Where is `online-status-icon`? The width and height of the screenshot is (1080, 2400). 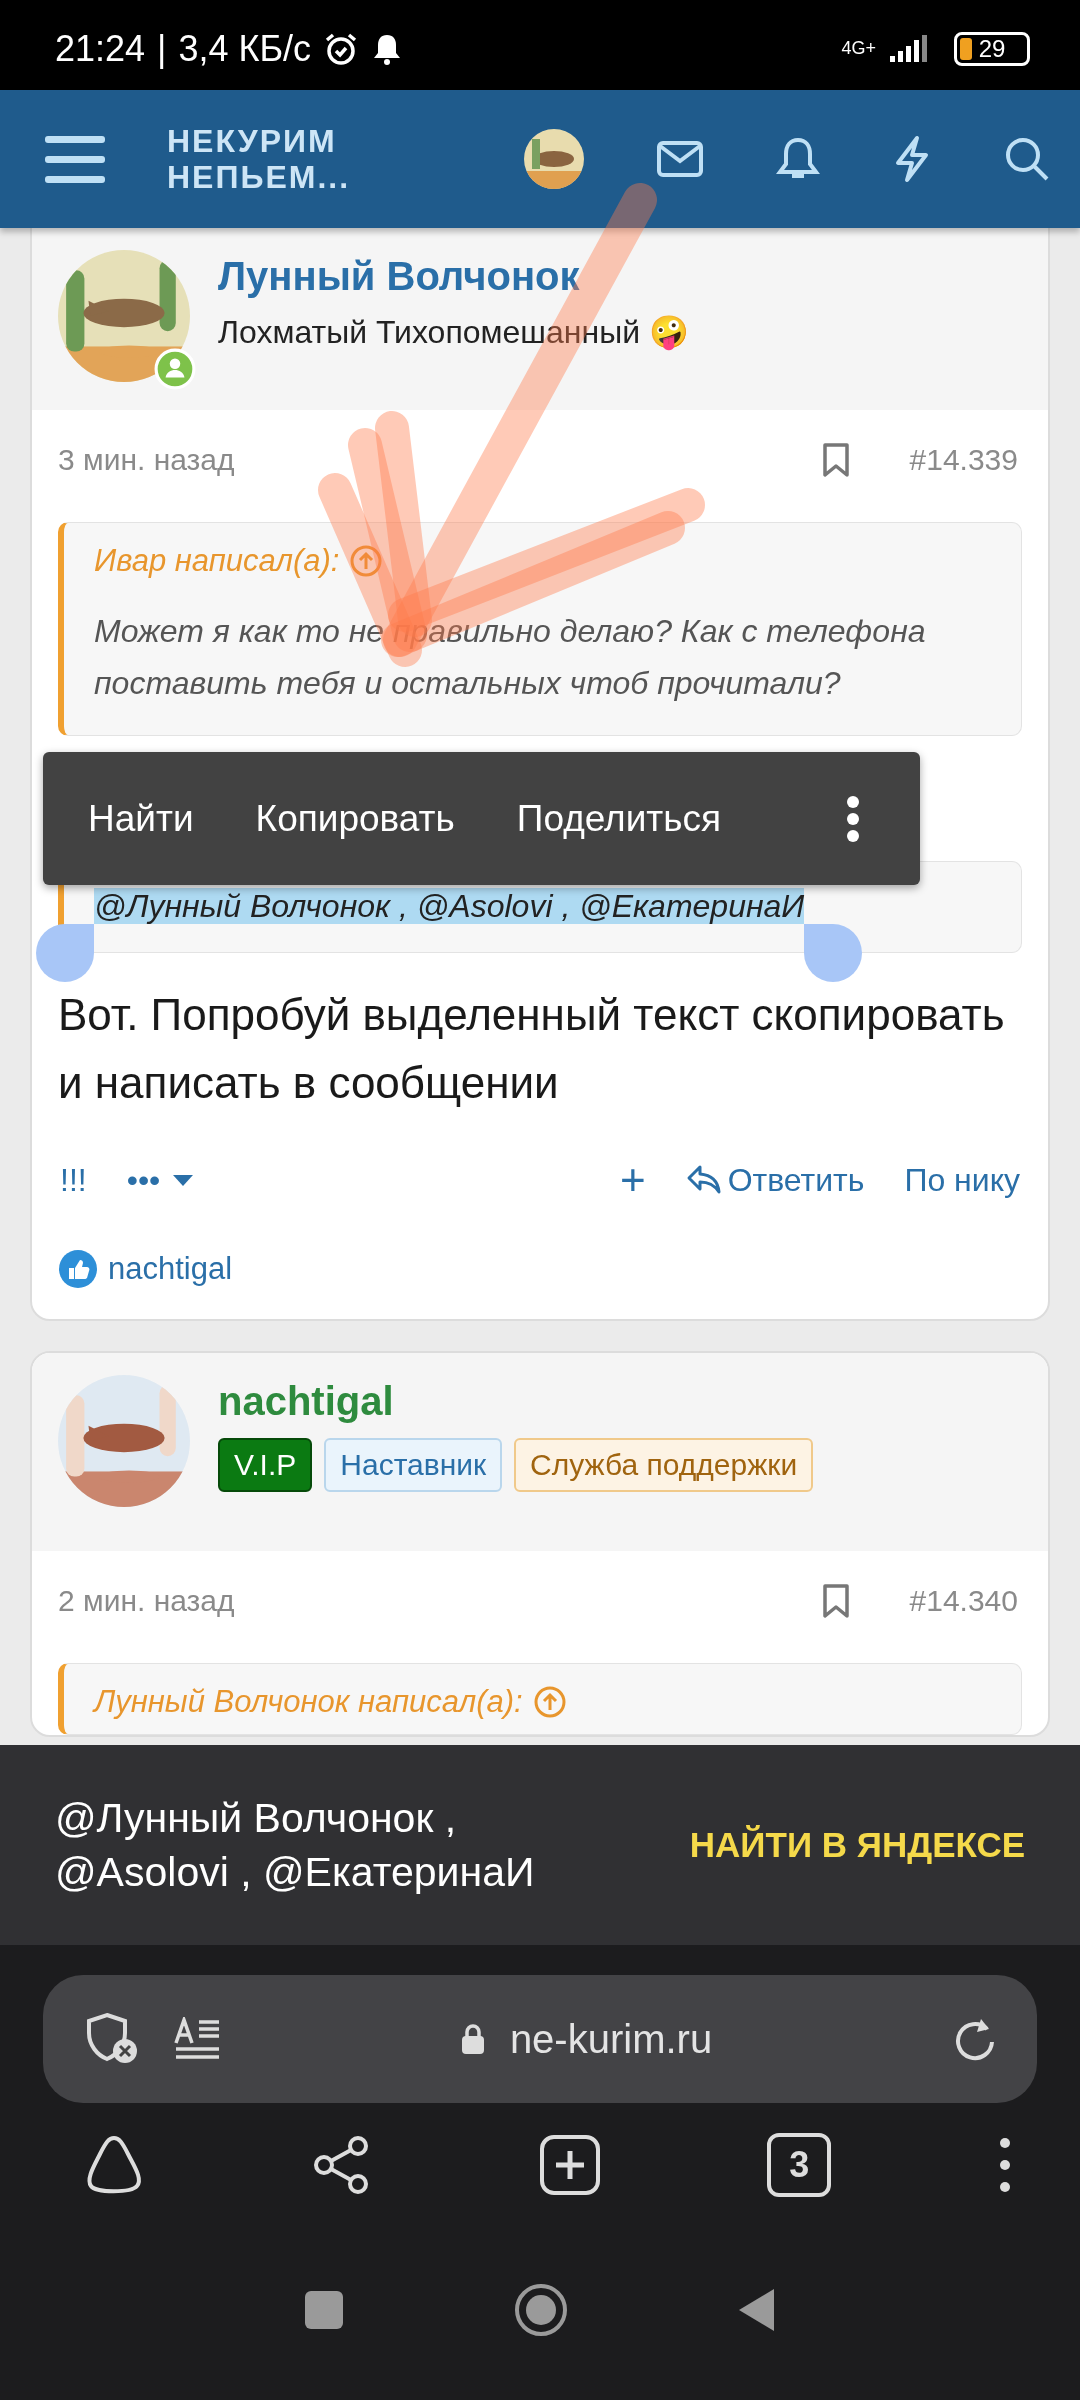
online-status-icon is located at coordinates (175, 369).